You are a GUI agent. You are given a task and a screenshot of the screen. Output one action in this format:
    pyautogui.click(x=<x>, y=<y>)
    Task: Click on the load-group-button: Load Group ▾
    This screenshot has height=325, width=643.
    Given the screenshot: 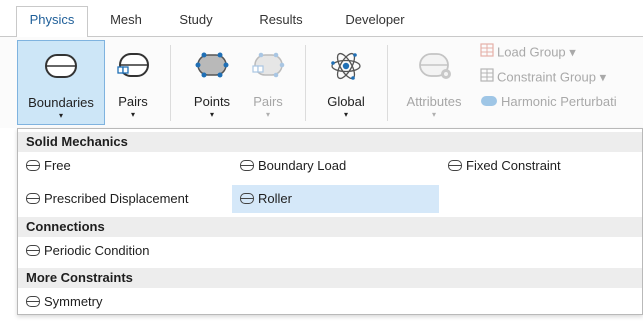 What is the action you would take?
    pyautogui.click(x=528, y=52)
    